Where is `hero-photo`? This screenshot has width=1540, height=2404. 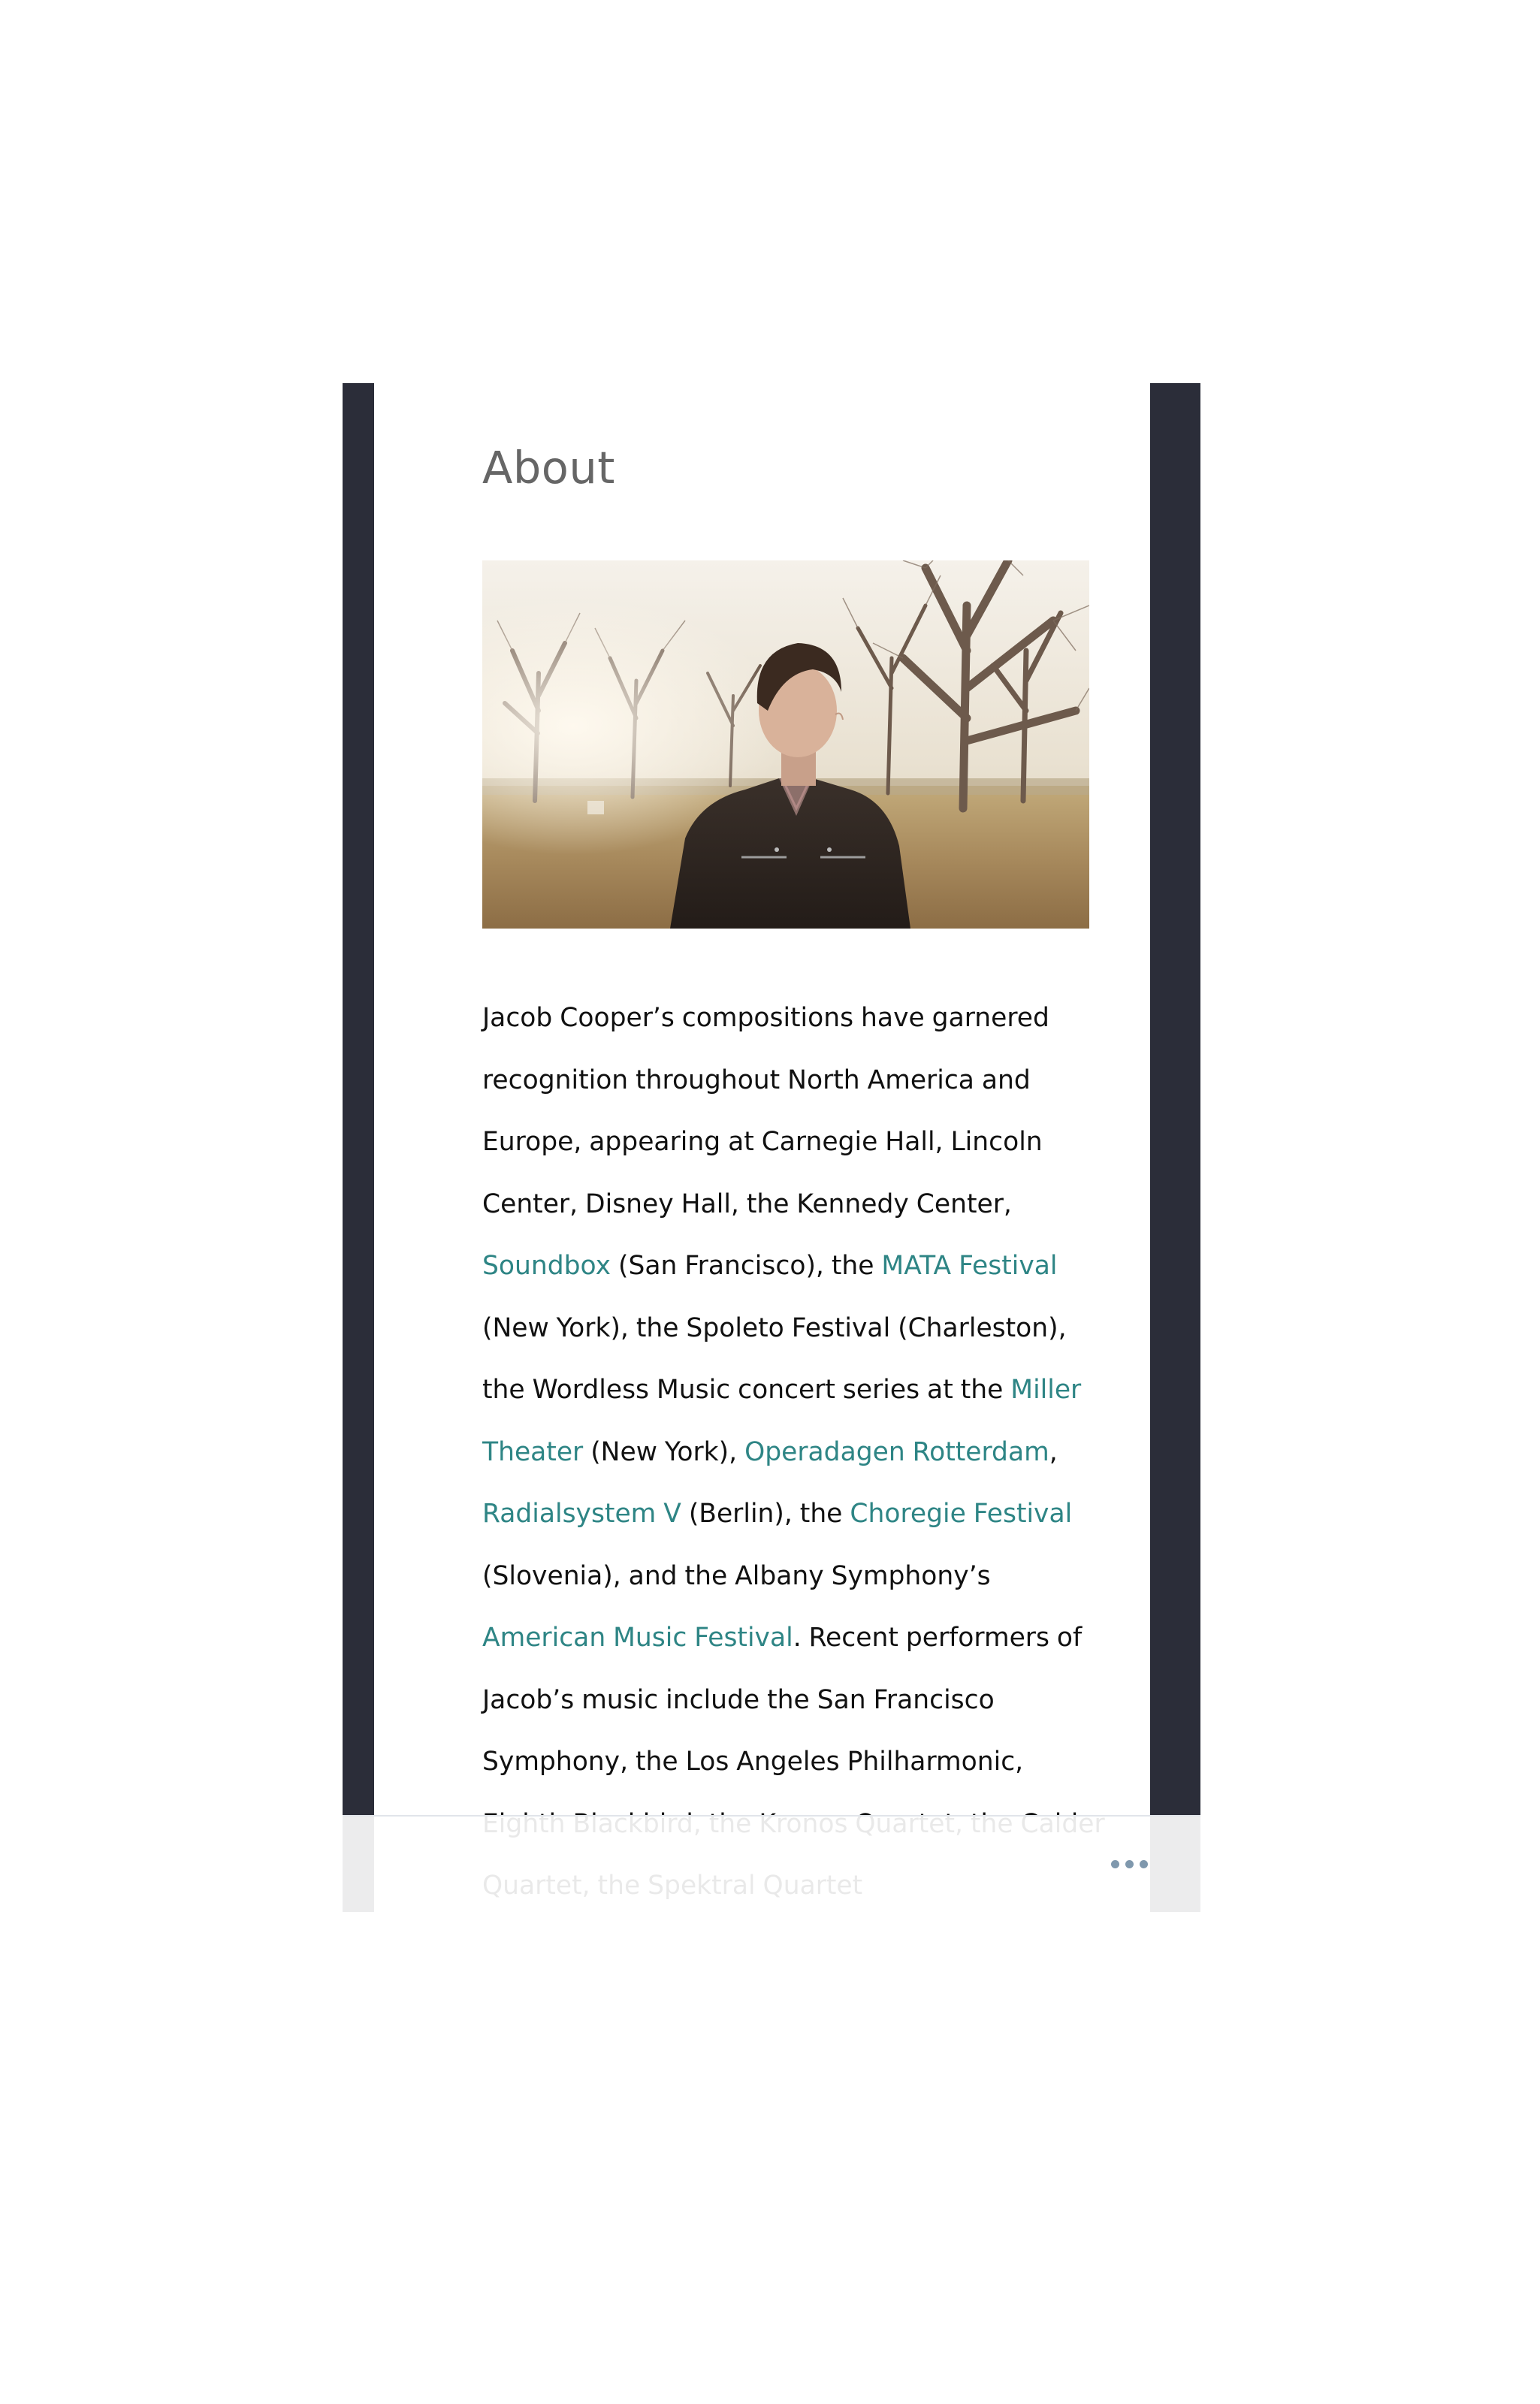
hero-photo is located at coordinates (785, 744).